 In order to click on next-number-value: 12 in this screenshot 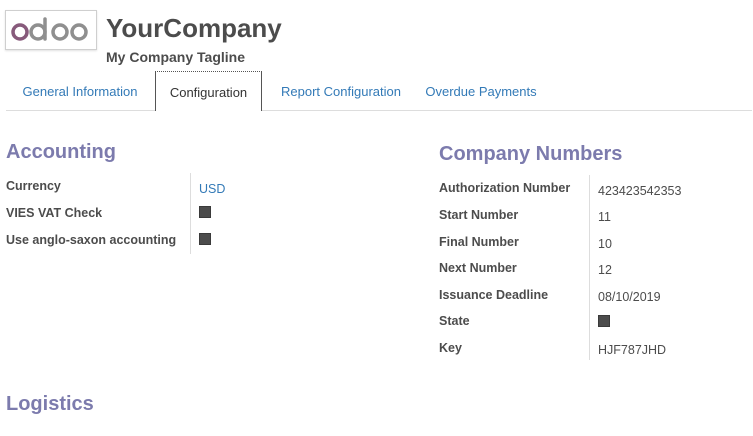, I will do `click(605, 270)`.